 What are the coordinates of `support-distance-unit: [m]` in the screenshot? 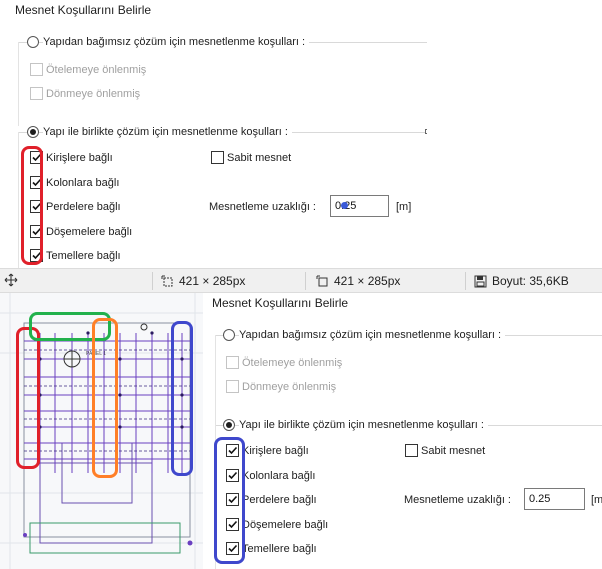 It's located at (404, 207).